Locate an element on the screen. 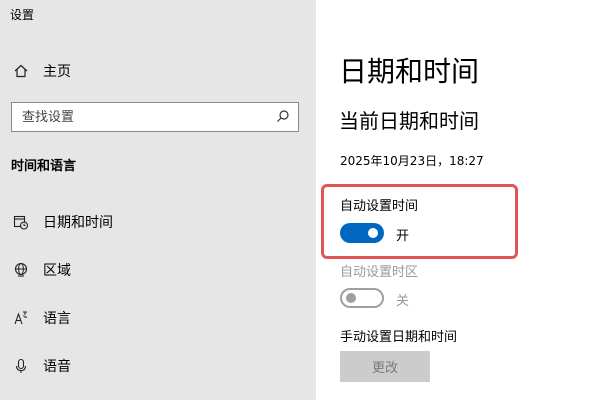 Image resolution: width=600 pixels, height=400 pixels. auto-time-label: 自动设置时间 is located at coordinates (379, 206).